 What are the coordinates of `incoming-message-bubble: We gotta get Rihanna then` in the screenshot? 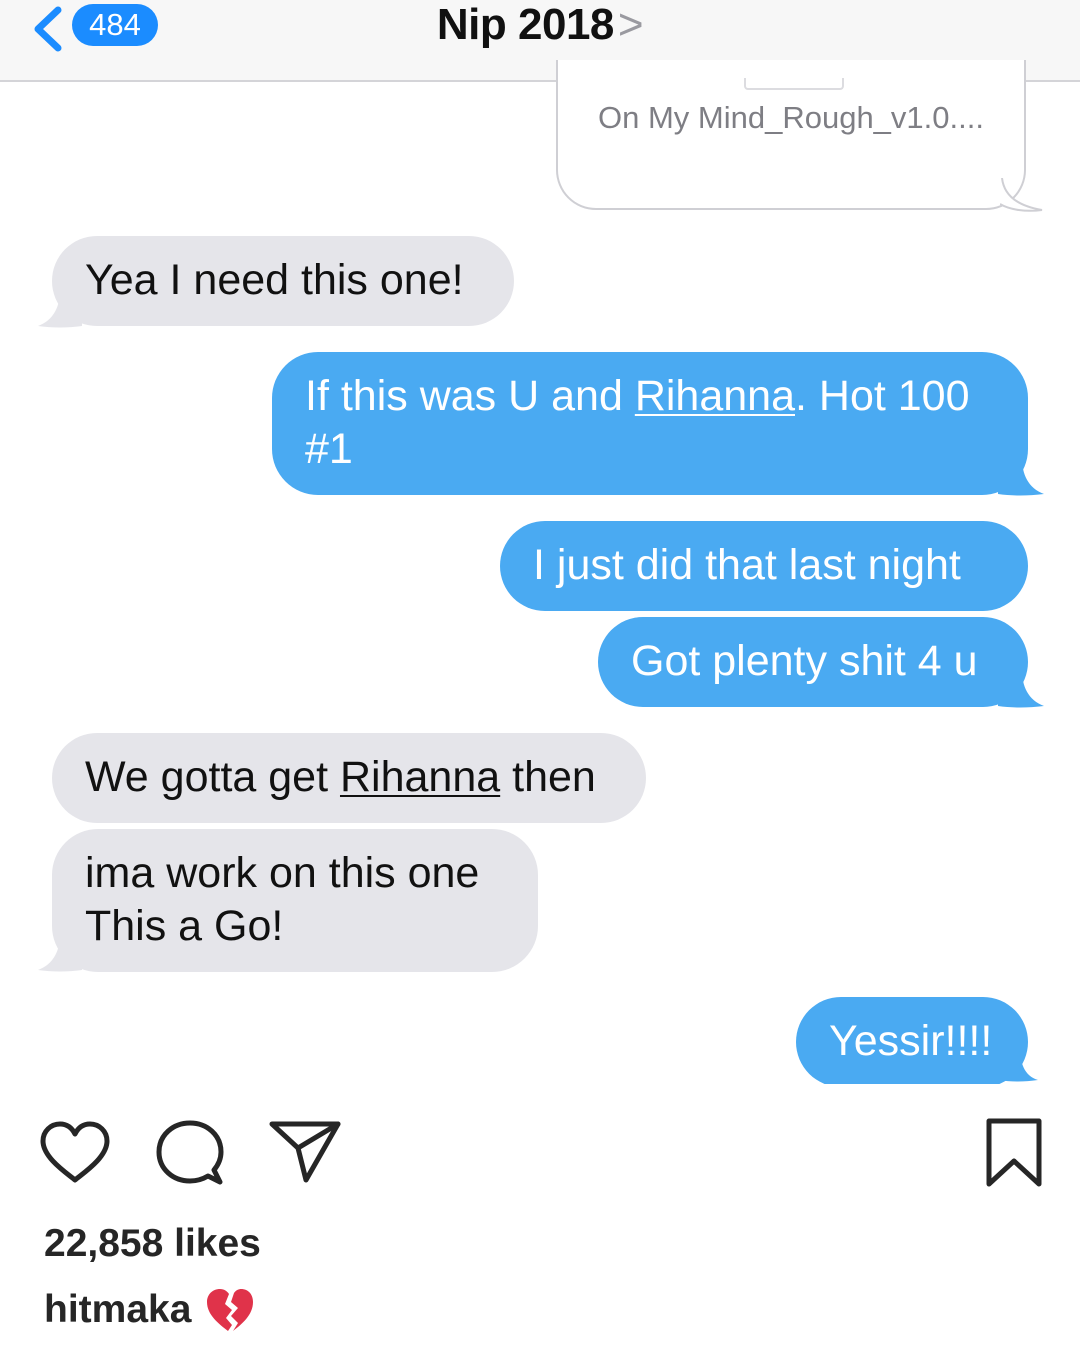 It's located at (349, 778).